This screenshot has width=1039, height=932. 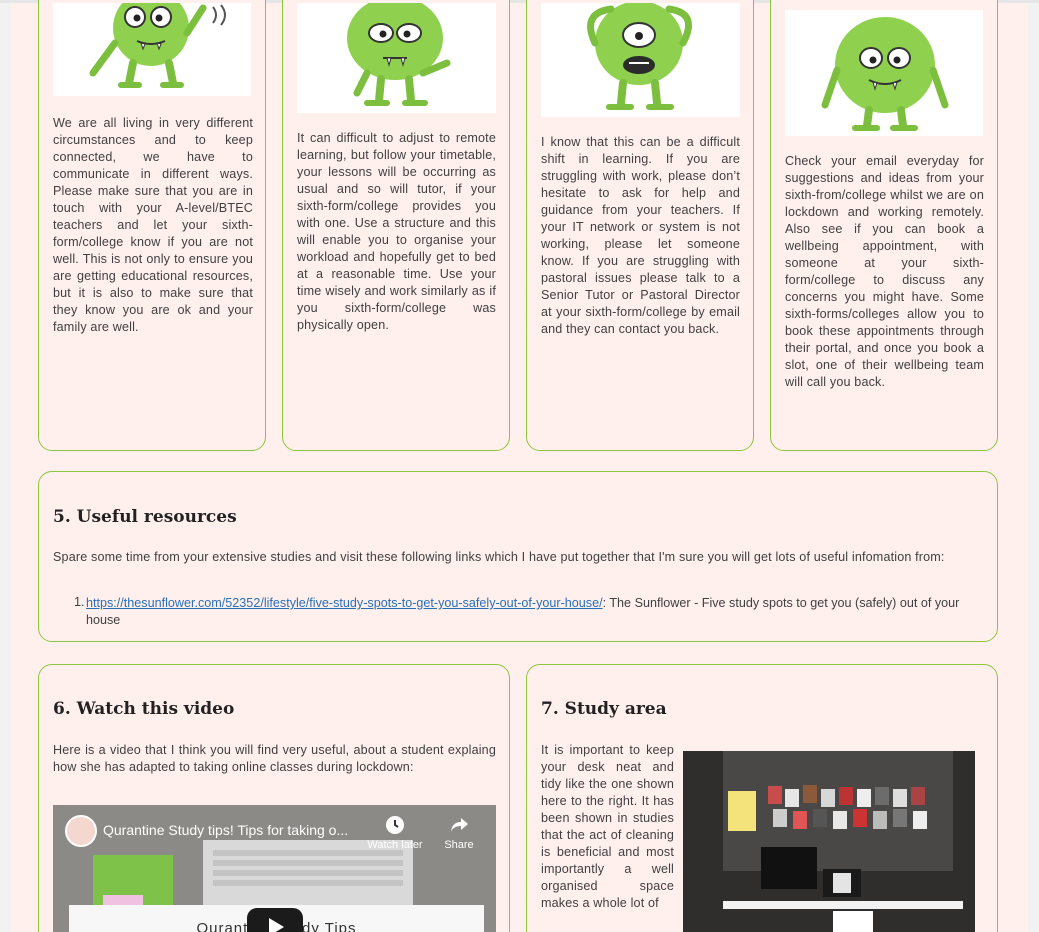 I want to click on resources-heading: 5. Useful resources, so click(x=145, y=517).